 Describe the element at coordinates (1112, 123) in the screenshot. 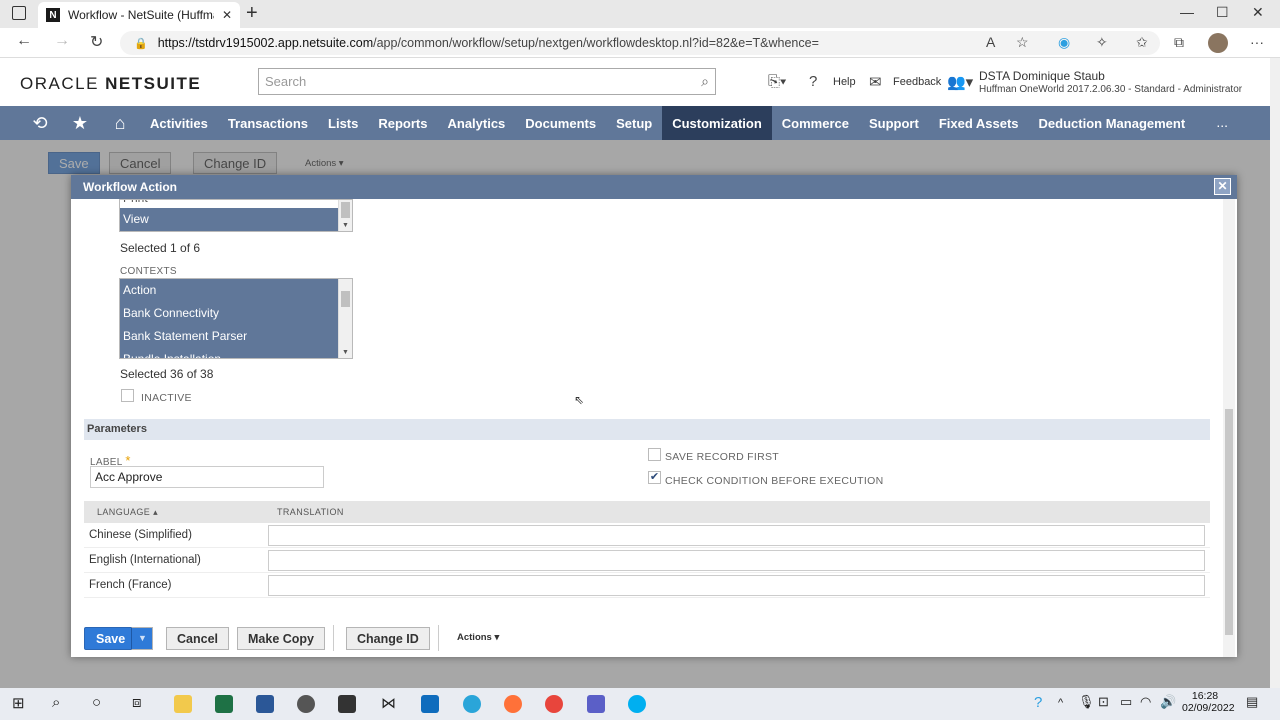

I see `nav-deduction-management: Deduction Management` at that location.